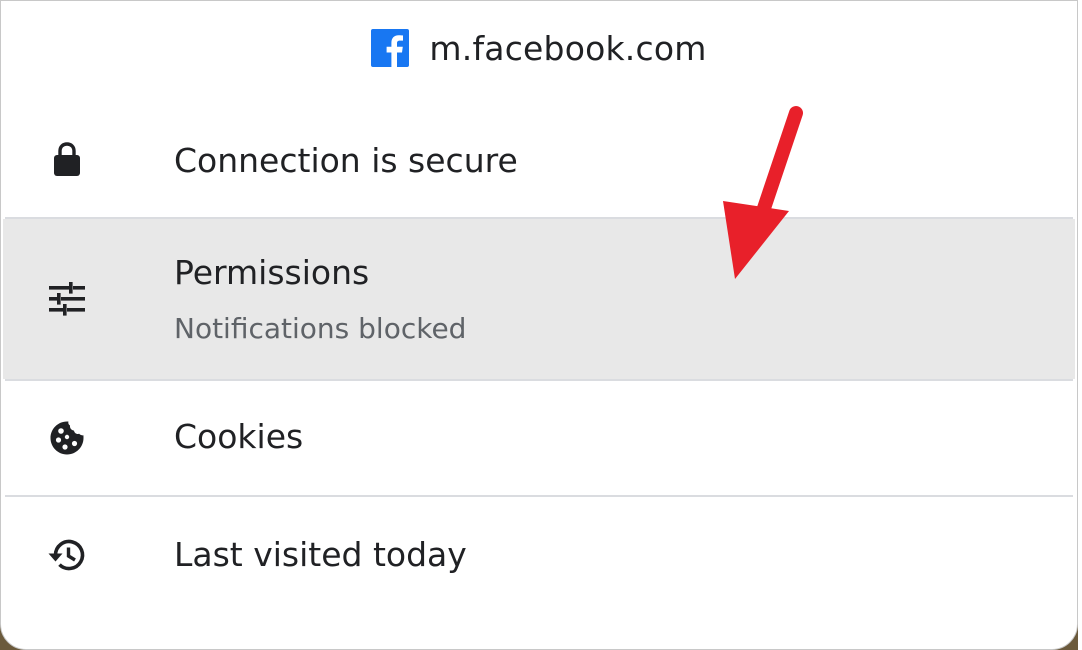  What do you see at coordinates (390, 48) in the screenshot?
I see `facebook-icon` at bounding box center [390, 48].